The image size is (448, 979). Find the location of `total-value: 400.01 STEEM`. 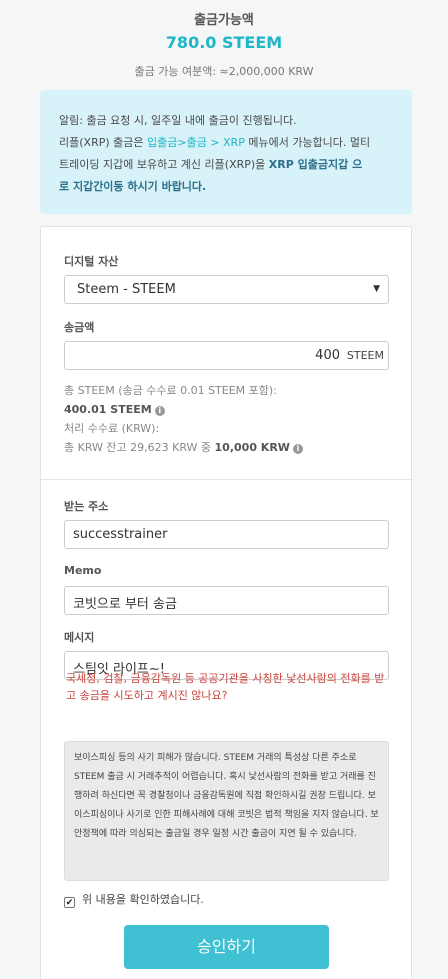

total-value: 400.01 STEEM is located at coordinates (108, 409).